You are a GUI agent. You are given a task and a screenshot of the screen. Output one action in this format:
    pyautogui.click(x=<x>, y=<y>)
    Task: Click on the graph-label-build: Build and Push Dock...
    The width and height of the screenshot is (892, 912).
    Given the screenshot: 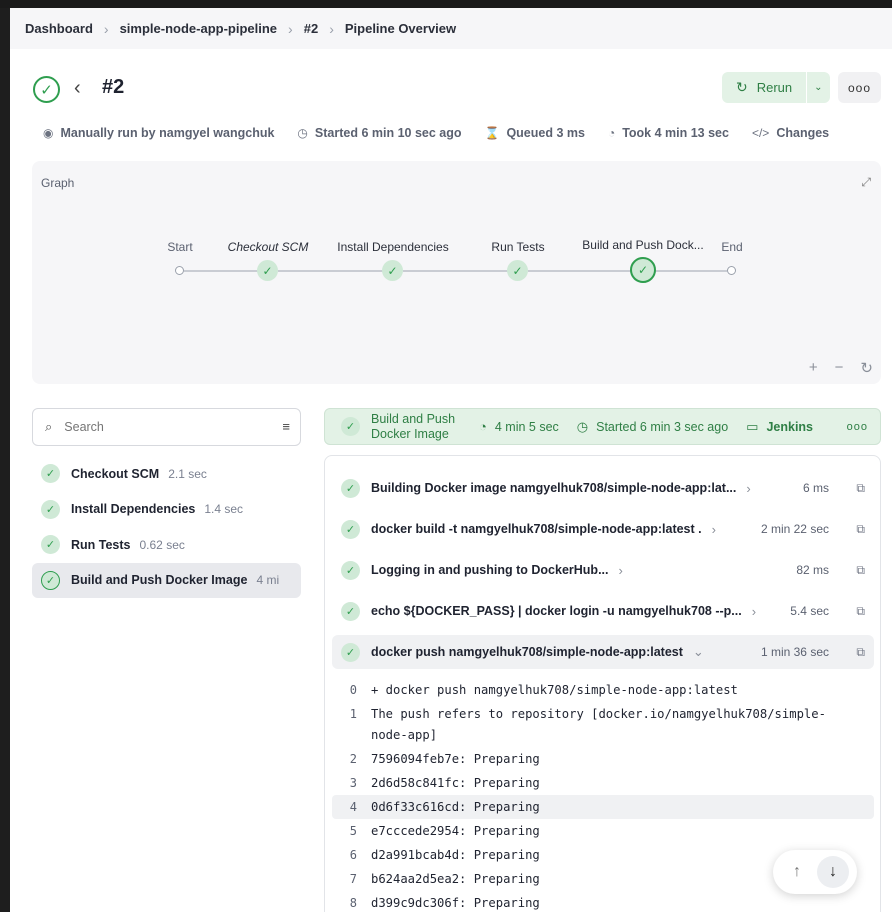 What is the action you would take?
    pyautogui.click(x=643, y=245)
    